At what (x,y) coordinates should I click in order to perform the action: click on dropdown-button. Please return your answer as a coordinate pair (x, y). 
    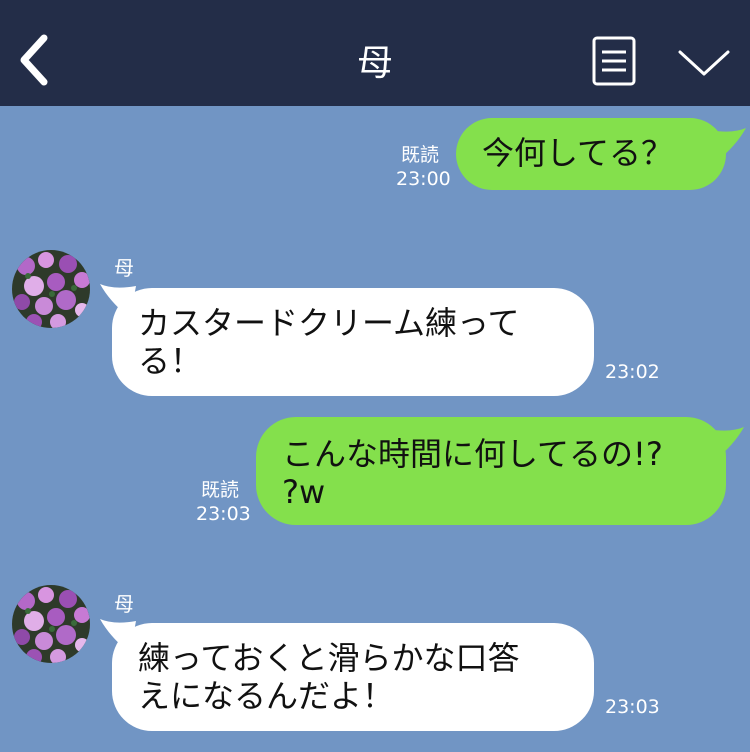
    Looking at the image, I should click on (704, 63).